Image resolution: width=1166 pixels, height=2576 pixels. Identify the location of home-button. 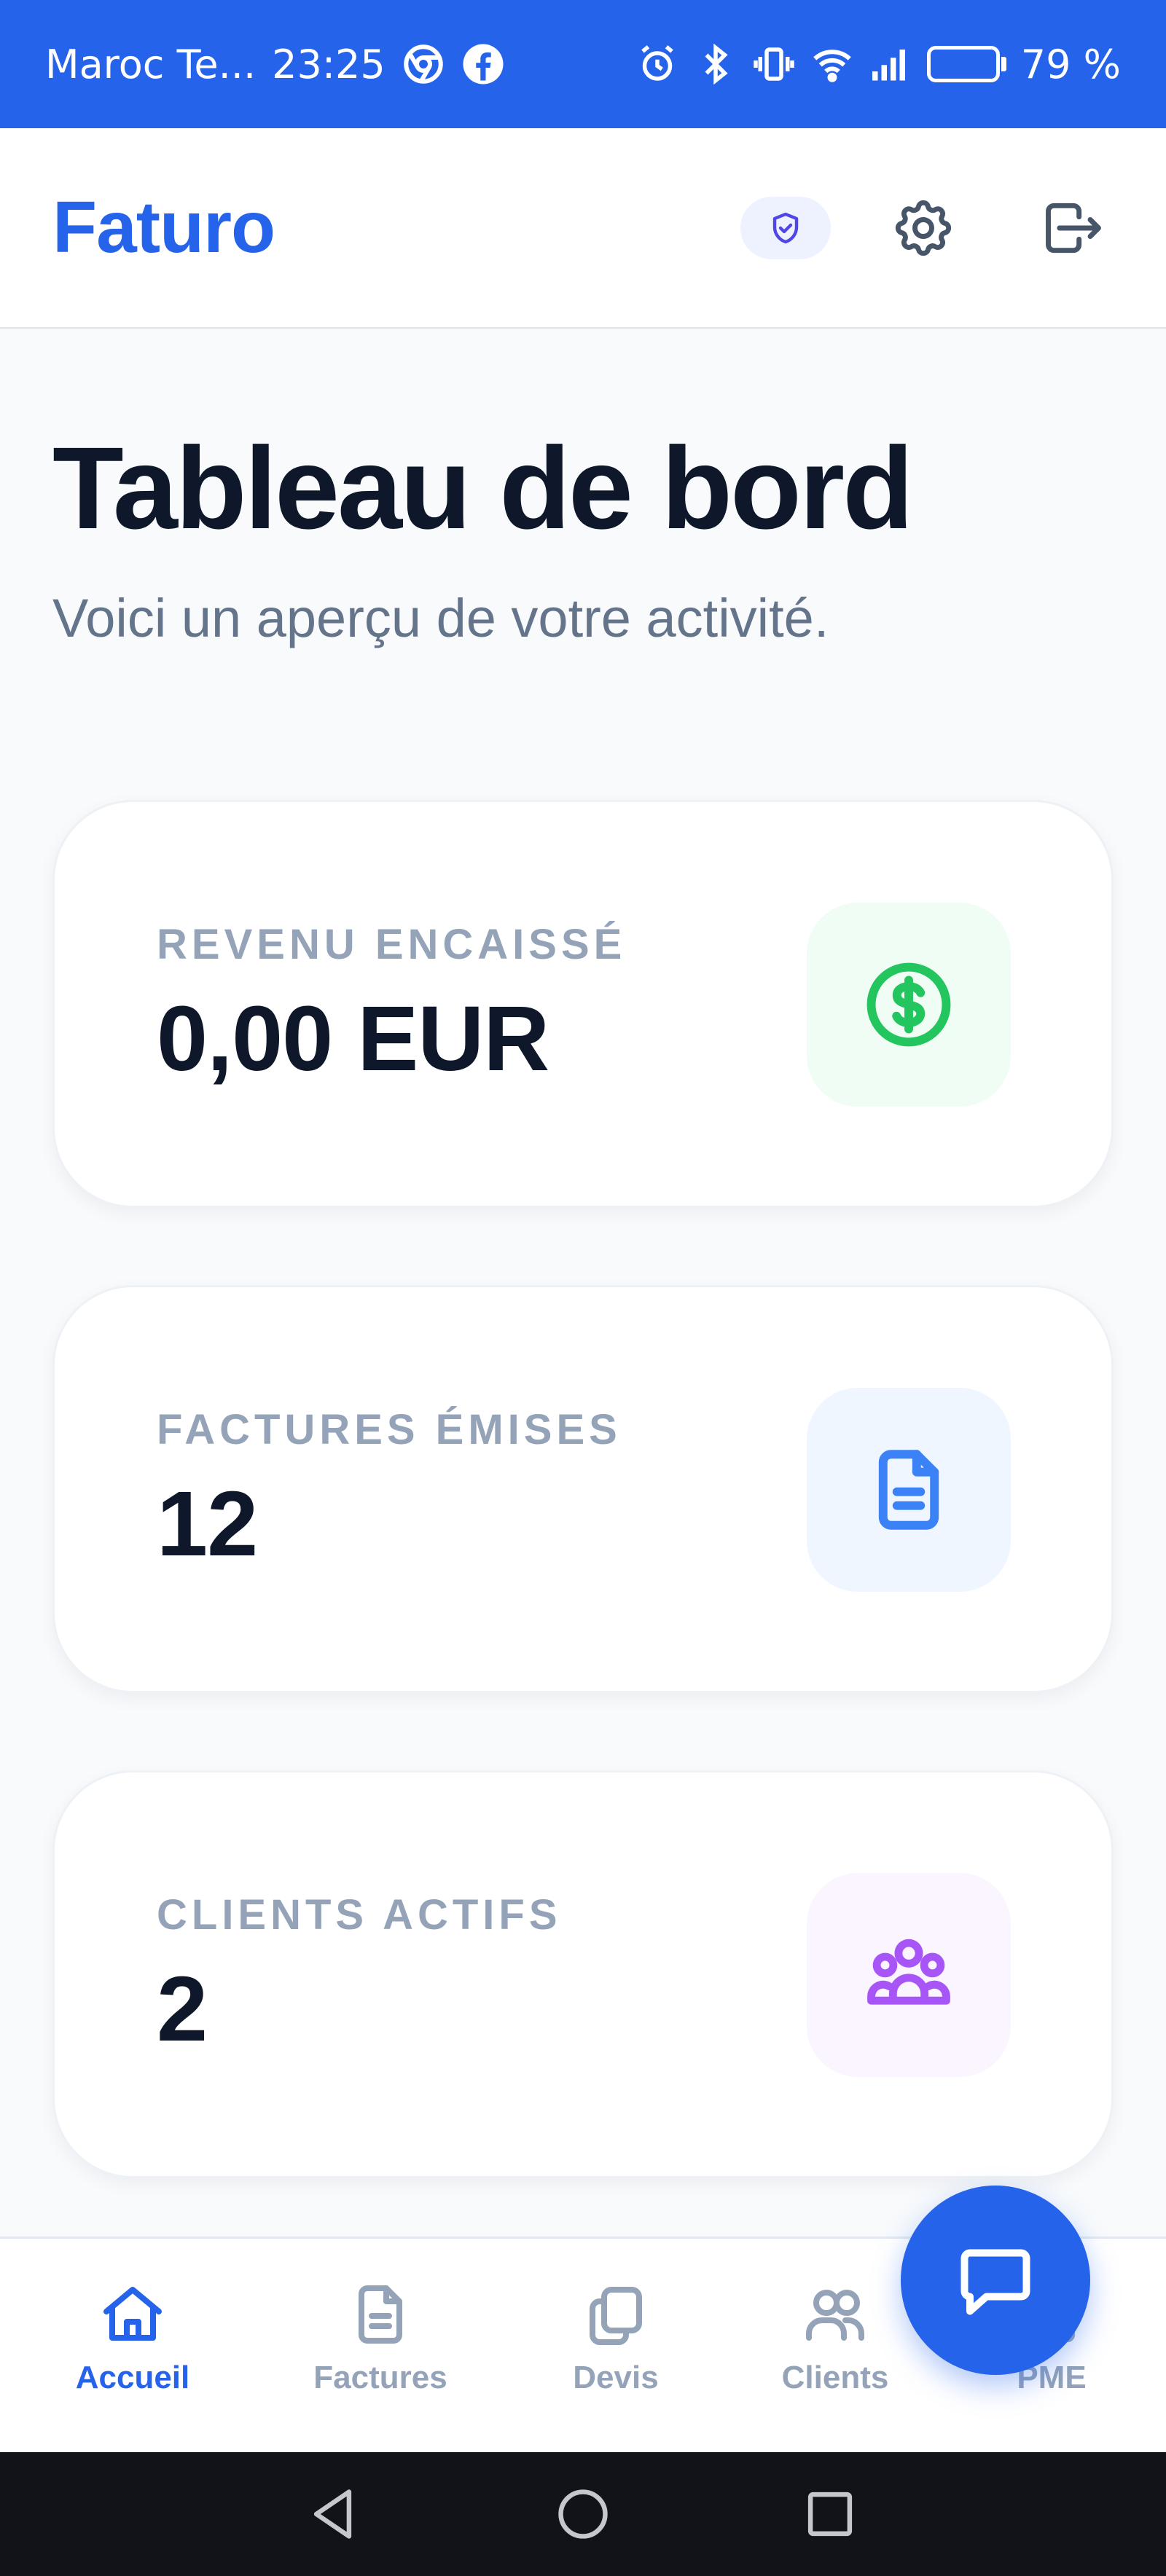
(583, 2514).